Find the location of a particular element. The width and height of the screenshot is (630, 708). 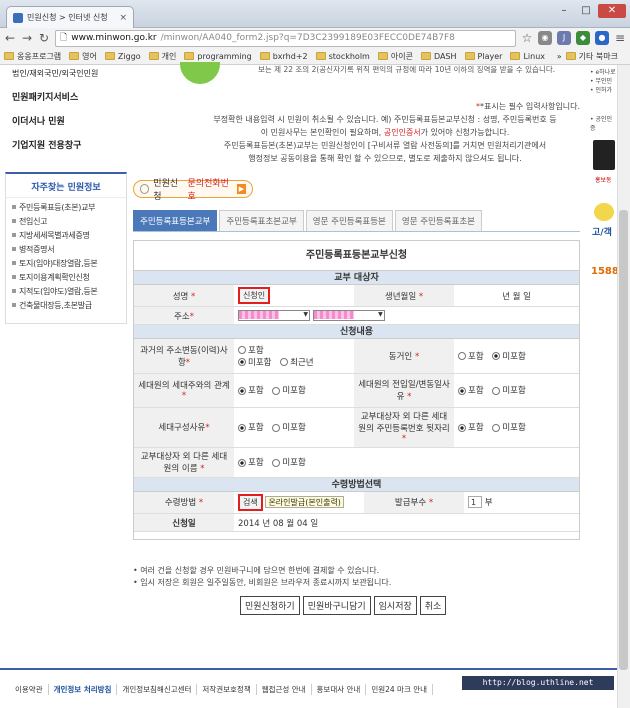

bookmarks-more: » is located at coordinates (559, 56).